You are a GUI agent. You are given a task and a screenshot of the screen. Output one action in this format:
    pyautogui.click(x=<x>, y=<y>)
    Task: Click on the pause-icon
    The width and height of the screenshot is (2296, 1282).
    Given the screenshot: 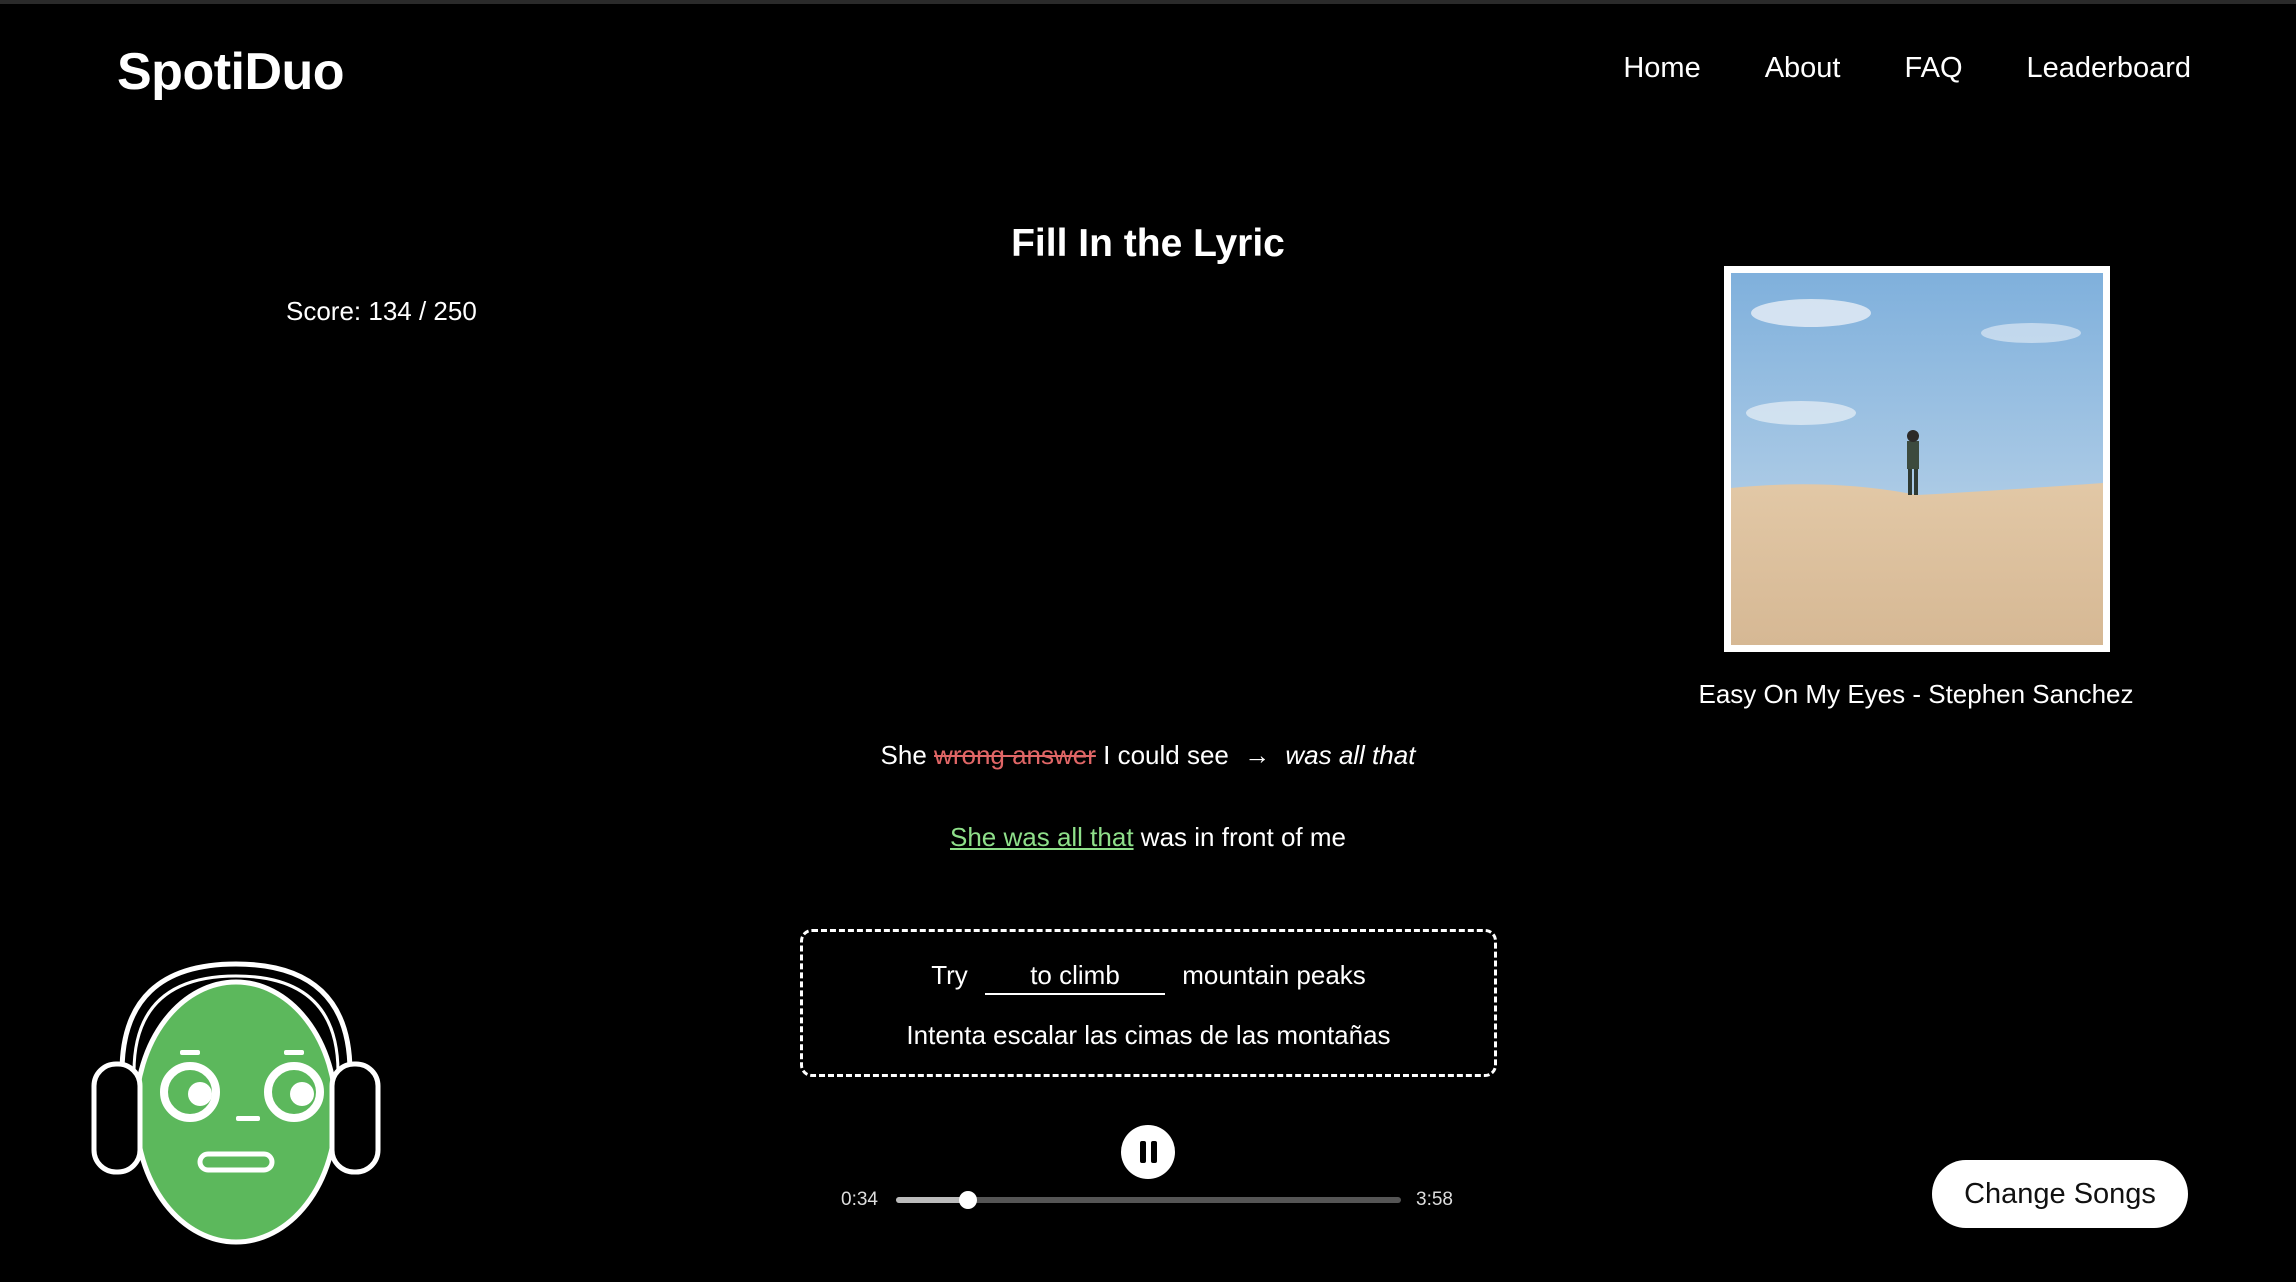 What is the action you would take?
    pyautogui.click(x=1148, y=1152)
    